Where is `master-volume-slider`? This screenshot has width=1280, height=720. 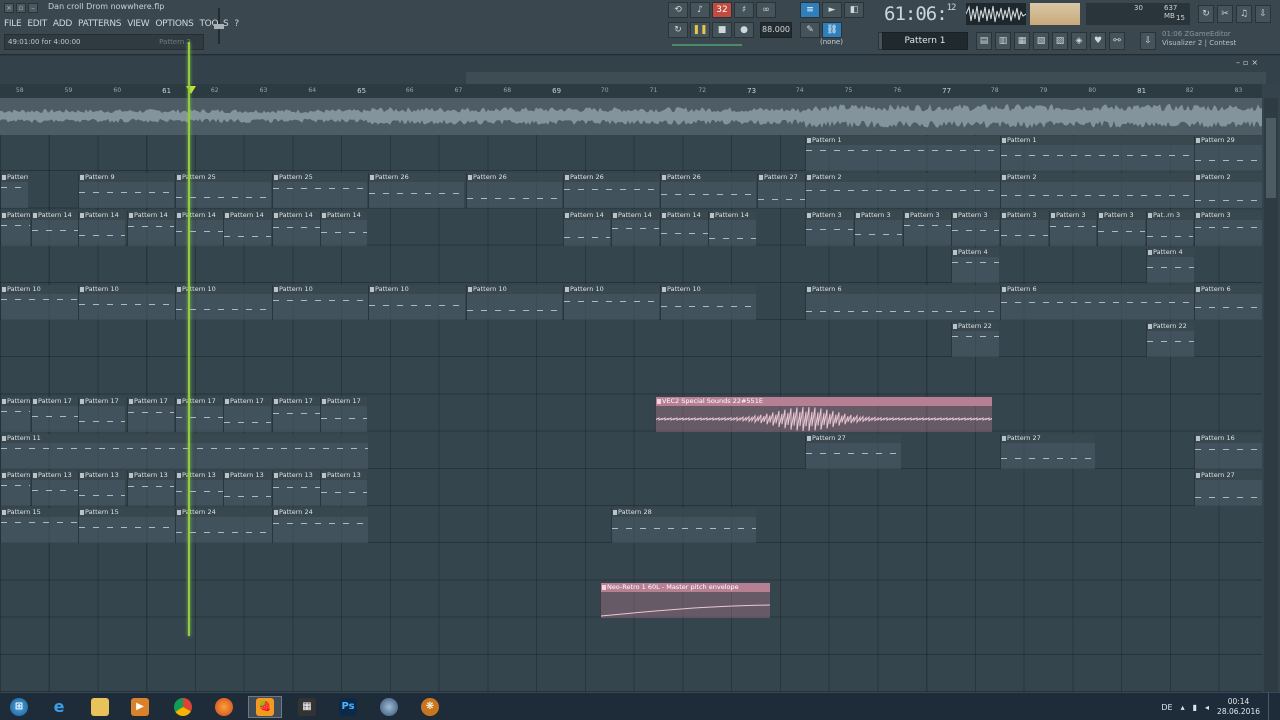 master-volume-slider is located at coordinates (219, 26).